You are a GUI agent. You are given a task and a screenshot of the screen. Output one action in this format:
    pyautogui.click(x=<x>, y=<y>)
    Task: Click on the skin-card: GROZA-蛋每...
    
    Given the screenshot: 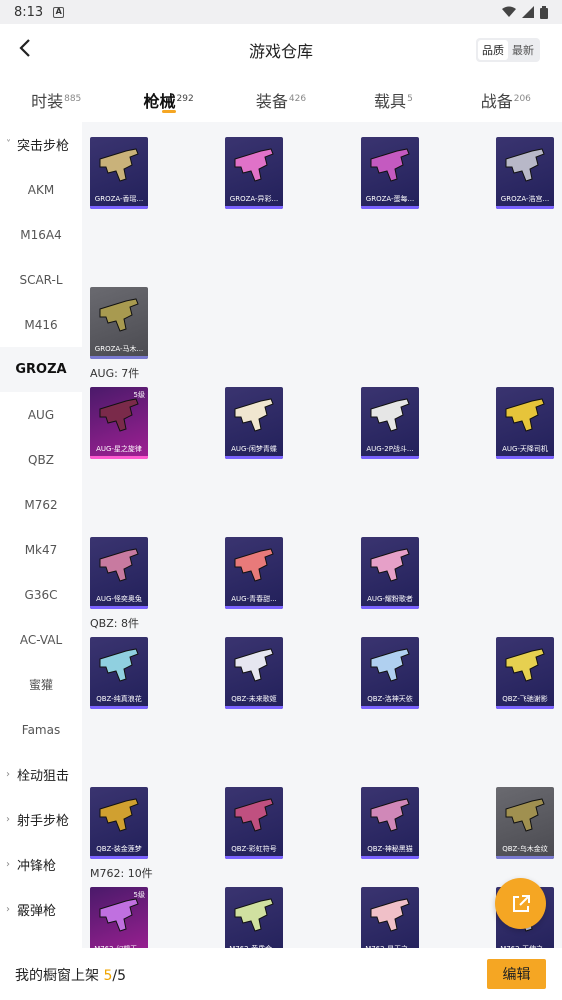 What is the action you would take?
    pyautogui.click(x=390, y=173)
    